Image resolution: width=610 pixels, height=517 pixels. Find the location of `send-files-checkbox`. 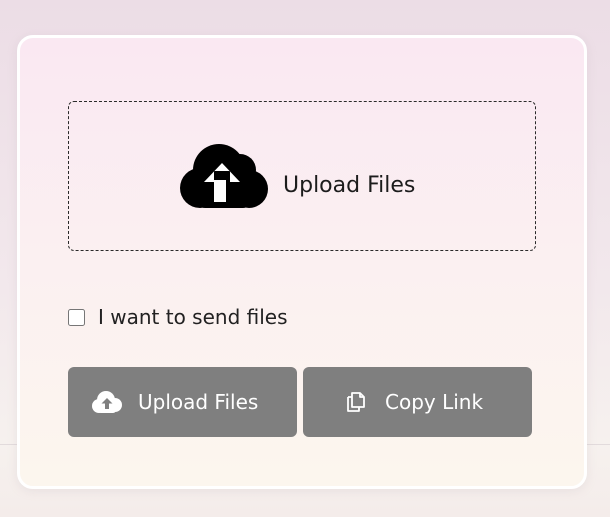

send-files-checkbox is located at coordinates (76, 317).